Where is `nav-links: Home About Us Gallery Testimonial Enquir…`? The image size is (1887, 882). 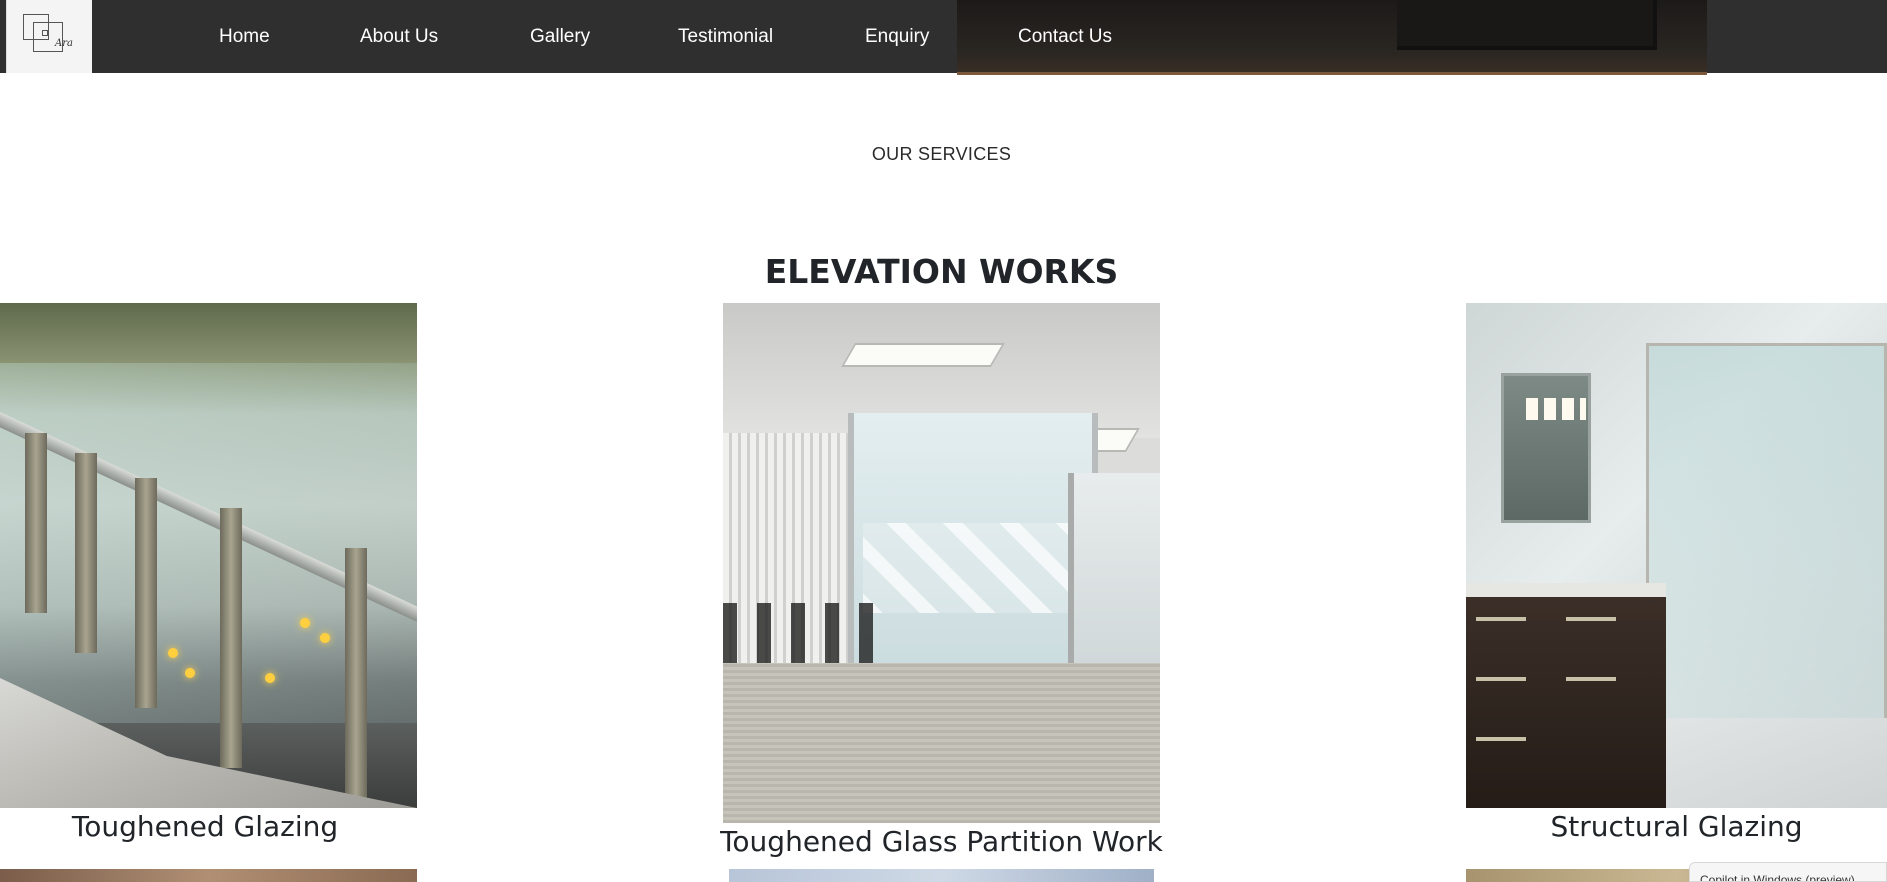 nav-links: Home About Us Gallery Testimonial Enquir… is located at coordinates (600, 36).